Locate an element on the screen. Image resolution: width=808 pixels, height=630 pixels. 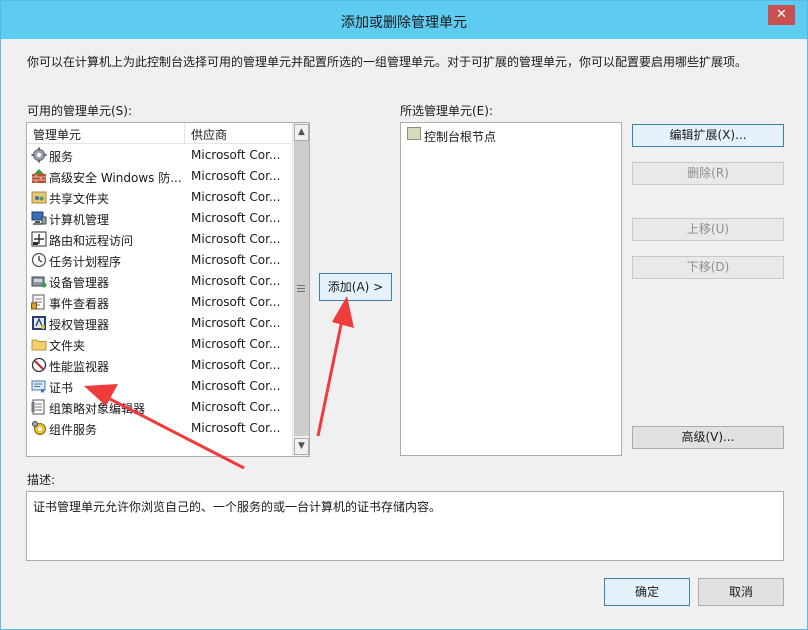
list-header: 管理单元 供应商 is located at coordinates (159, 133).